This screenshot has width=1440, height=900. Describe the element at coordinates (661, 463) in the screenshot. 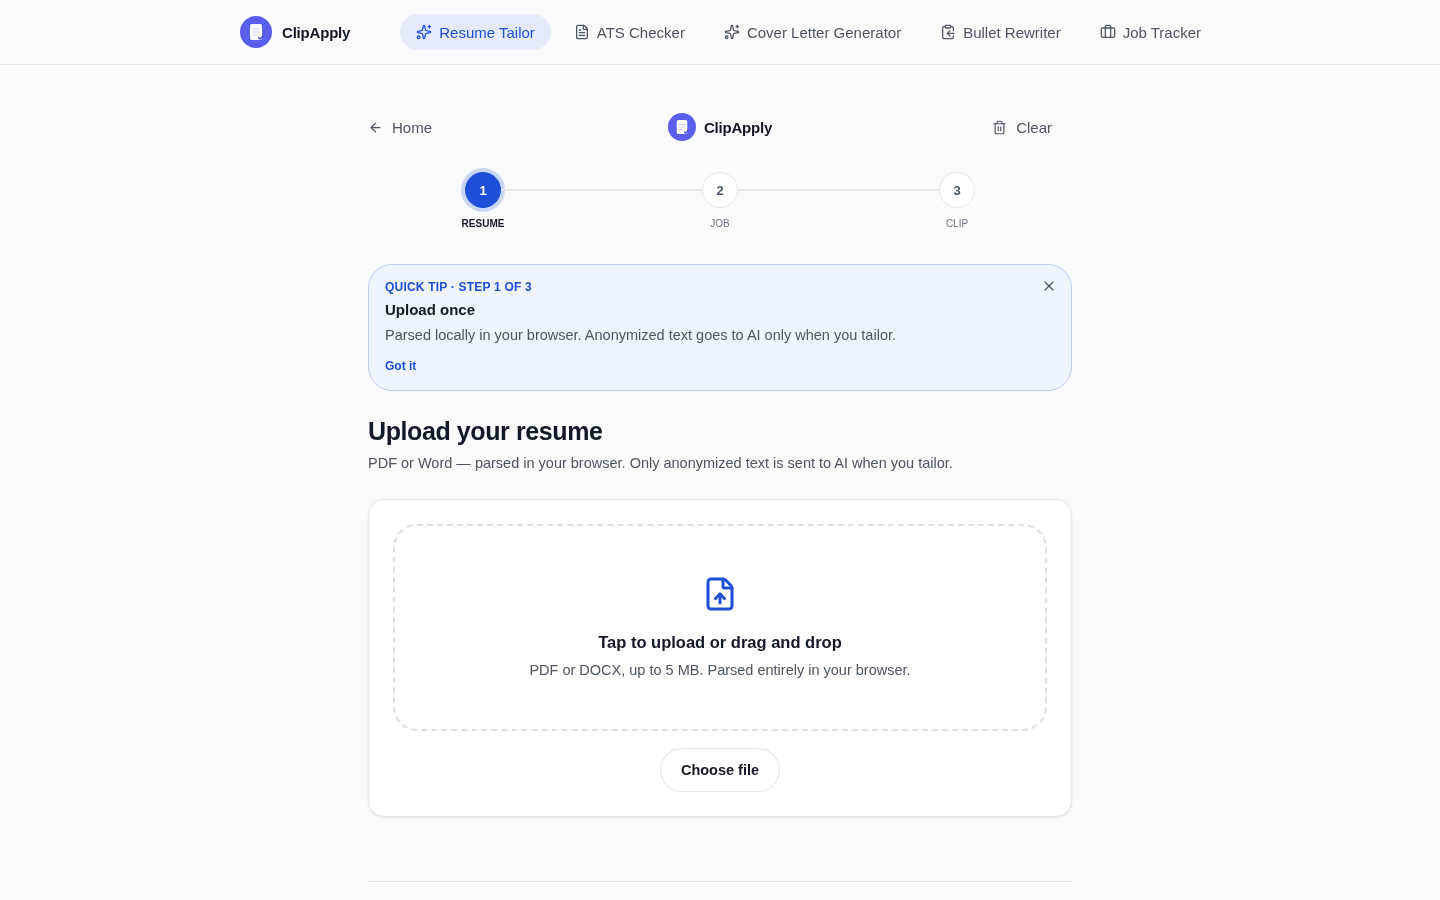

I see `page-subheading: PDF or Word — parsed in your browser. Only anonymized text is sent to AI when you tailor.` at that location.